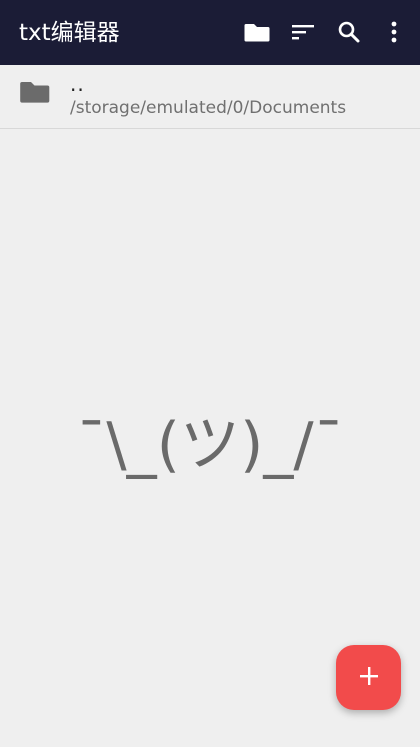 The width and height of the screenshot is (420, 747). What do you see at coordinates (69, 33) in the screenshot?
I see `app-title: txt编辑器` at bounding box center [69, 33].